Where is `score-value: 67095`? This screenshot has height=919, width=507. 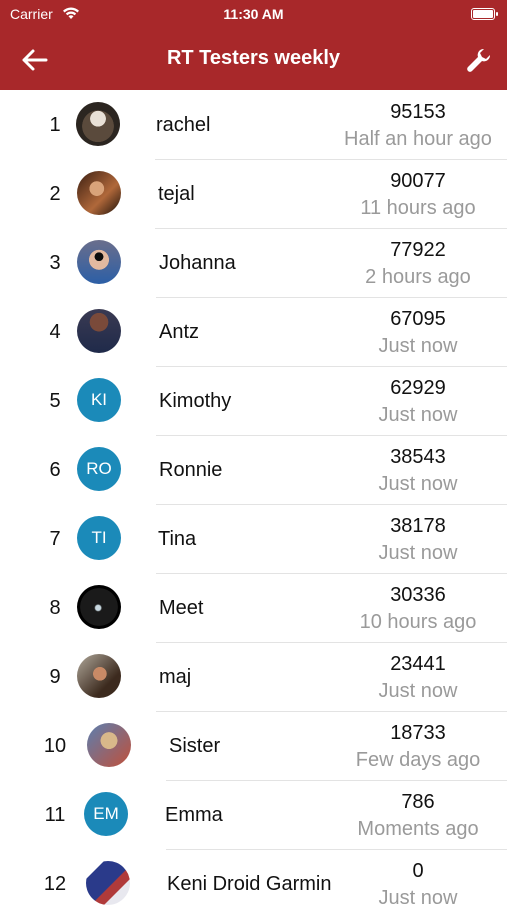
score-value: 67095 is located at coordinates (418, 319).